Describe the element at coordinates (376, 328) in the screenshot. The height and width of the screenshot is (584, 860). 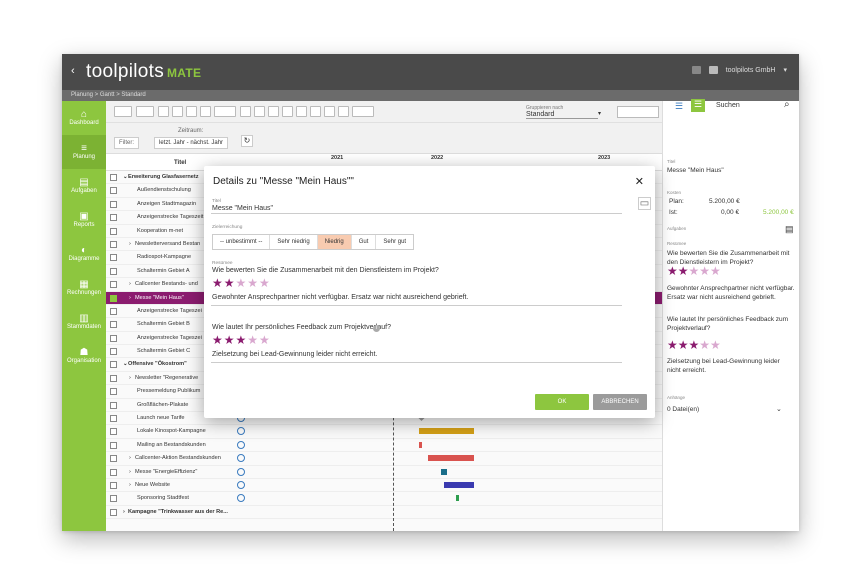
I see `info-icon: i` at that location.